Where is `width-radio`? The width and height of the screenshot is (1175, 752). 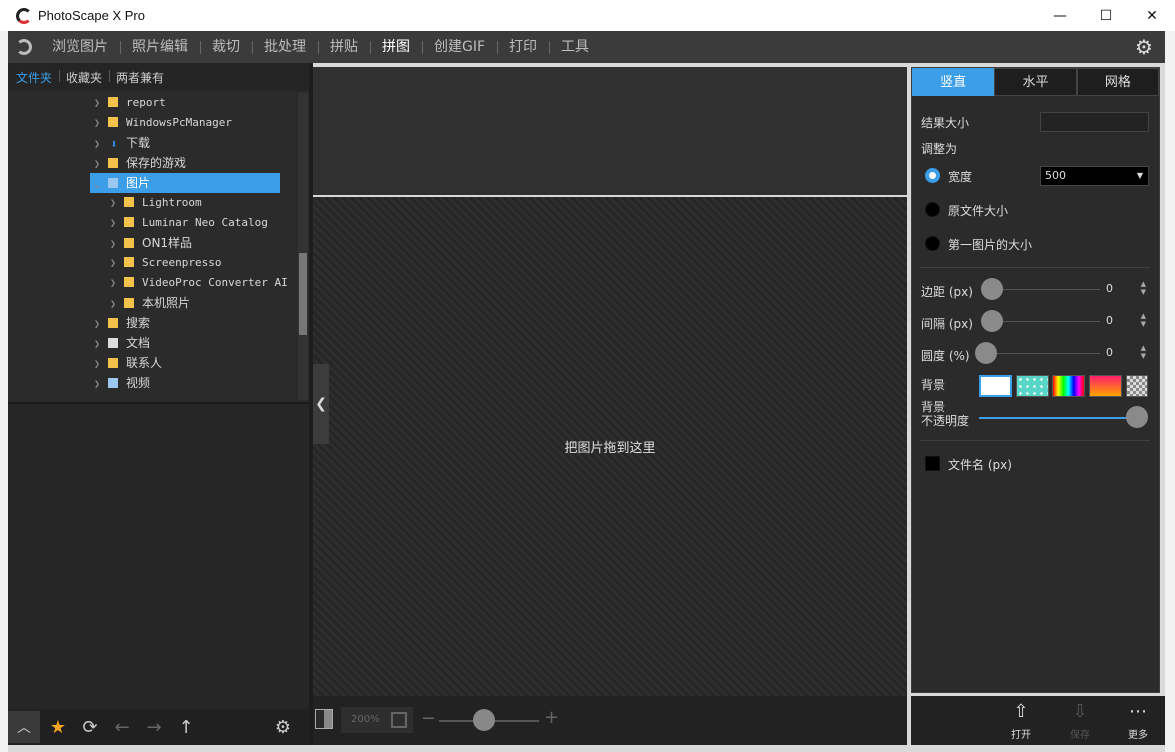
width-radio is located at coordinates (932, 175).